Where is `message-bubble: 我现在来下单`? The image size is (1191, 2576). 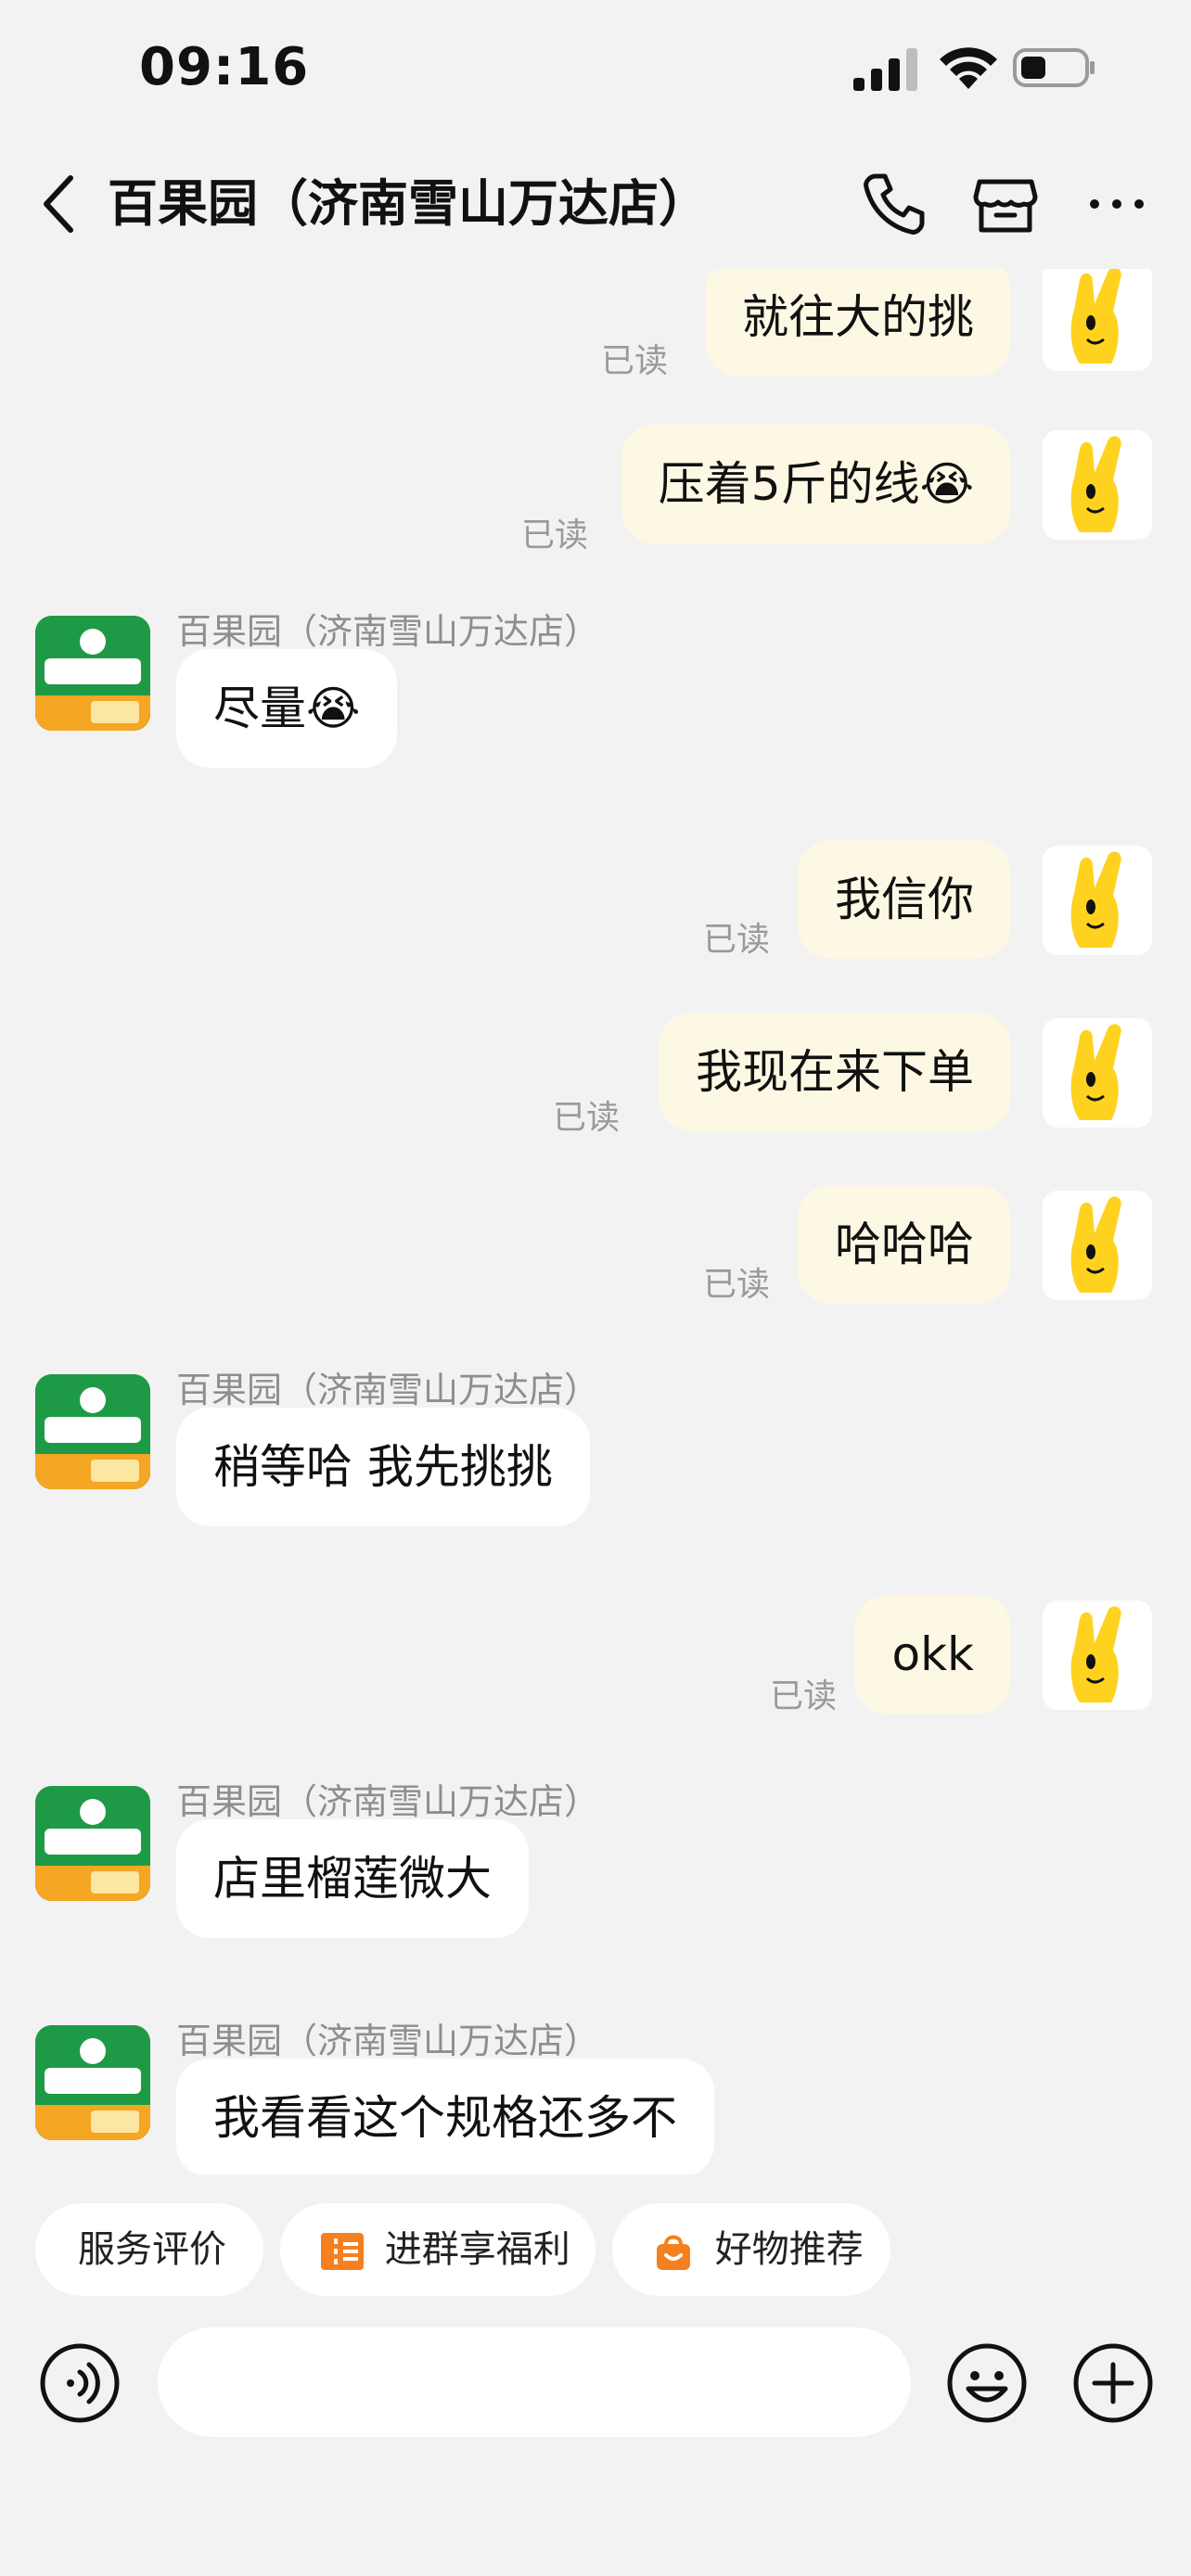 message-bubble: 我现在来下单 is located at coordinates (835, 1072).